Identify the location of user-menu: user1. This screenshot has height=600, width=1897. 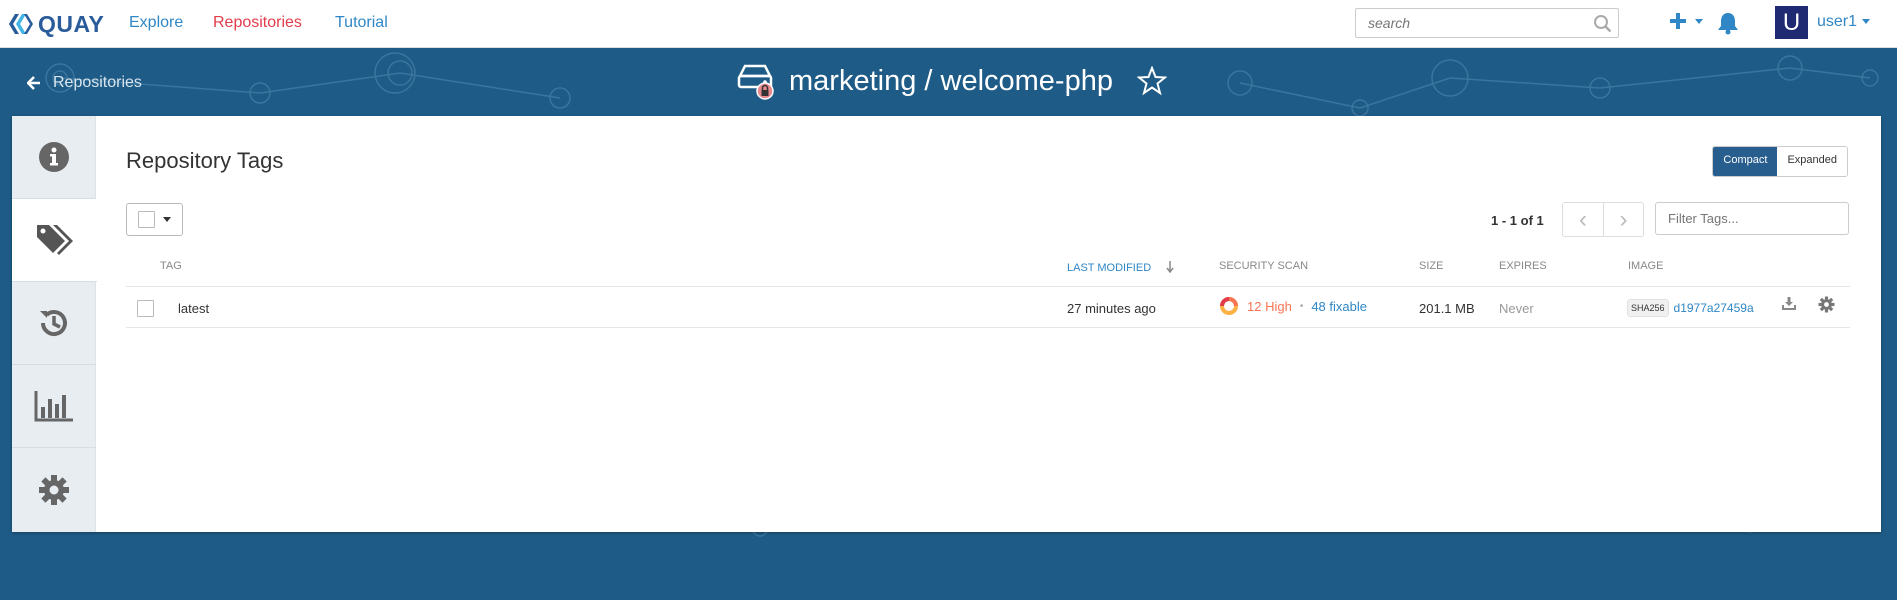
(1844, 22).